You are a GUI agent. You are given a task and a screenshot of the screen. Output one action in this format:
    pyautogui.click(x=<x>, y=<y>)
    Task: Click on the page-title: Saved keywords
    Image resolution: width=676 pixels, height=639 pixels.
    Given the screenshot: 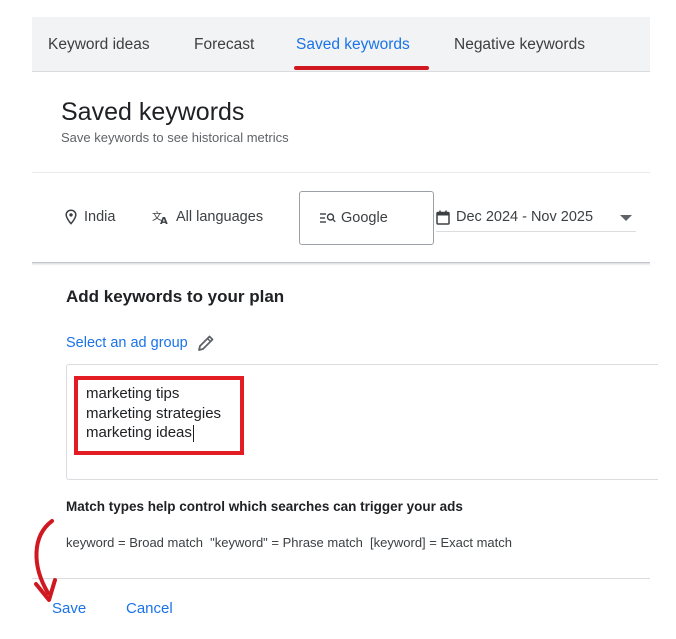 What is the action you would take?
    pyautogui.click(x=153, y=112)
    